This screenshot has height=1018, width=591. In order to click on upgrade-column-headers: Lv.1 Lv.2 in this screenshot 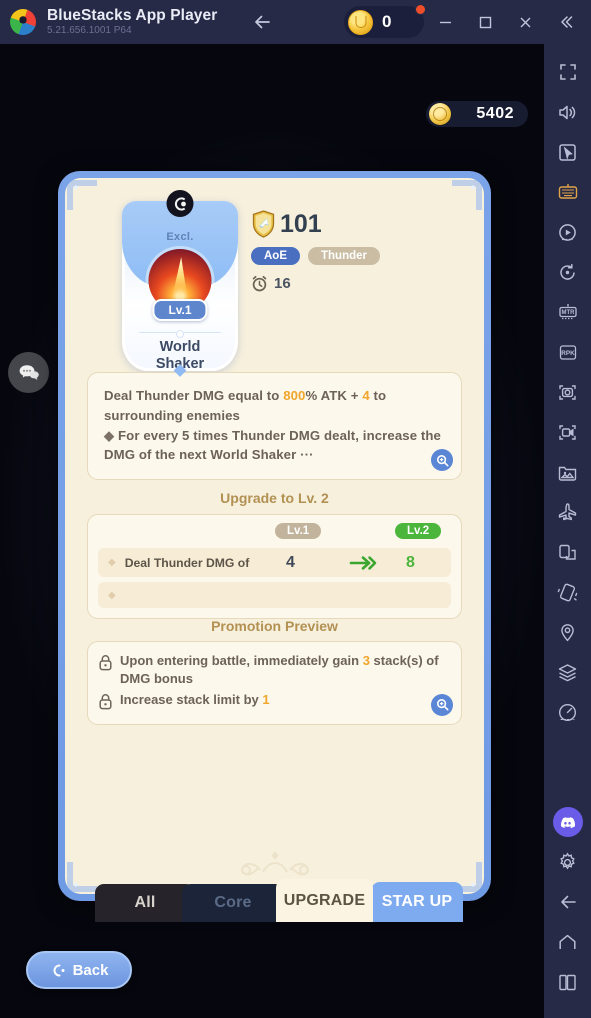, I will do `click(274, 533)`.